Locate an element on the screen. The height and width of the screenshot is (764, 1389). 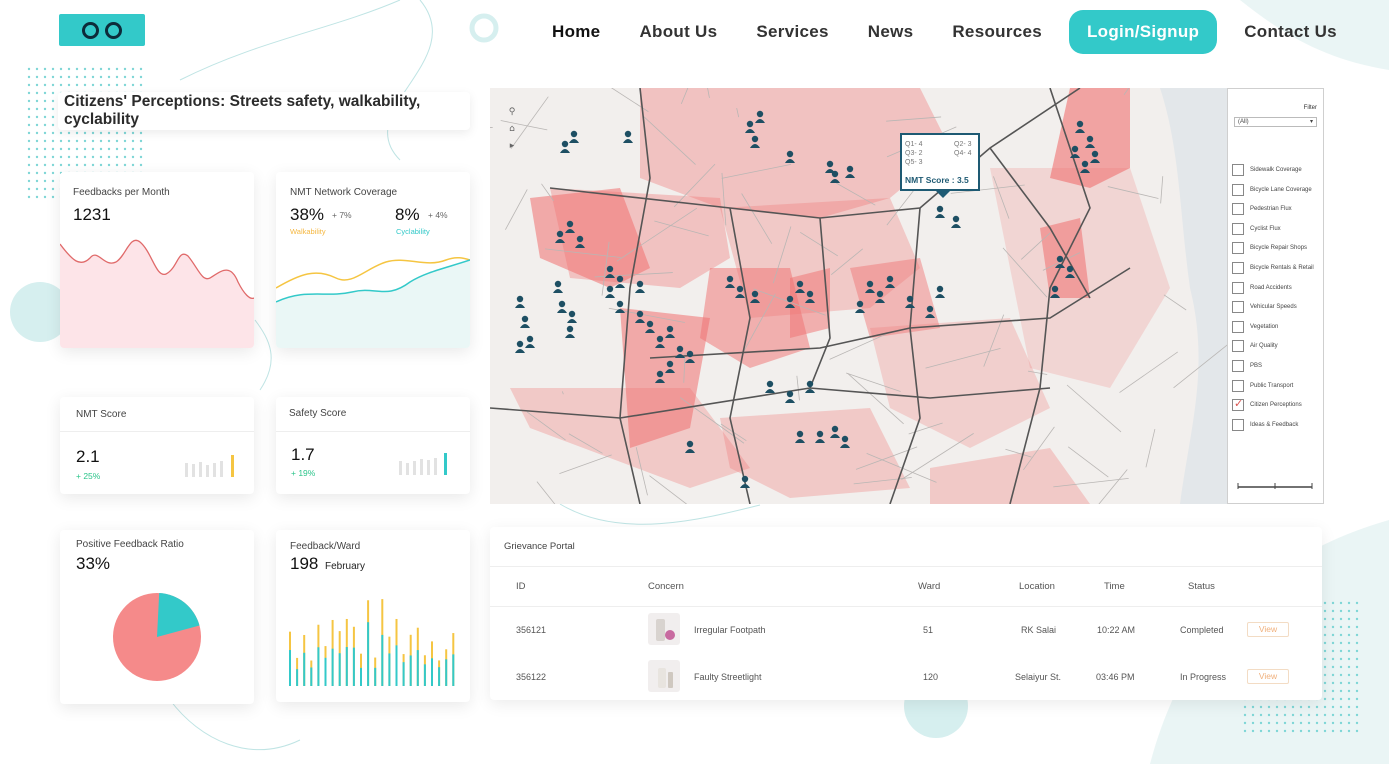
layer-option: Bicycle Repair Shops is located at coordinates (1269, 248).